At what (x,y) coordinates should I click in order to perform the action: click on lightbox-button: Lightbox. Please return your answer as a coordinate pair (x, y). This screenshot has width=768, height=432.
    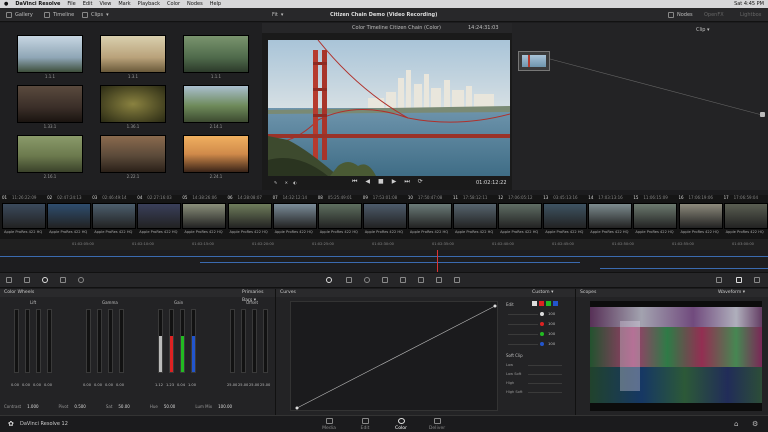
    Looking at the image, I should click on (751, 15).